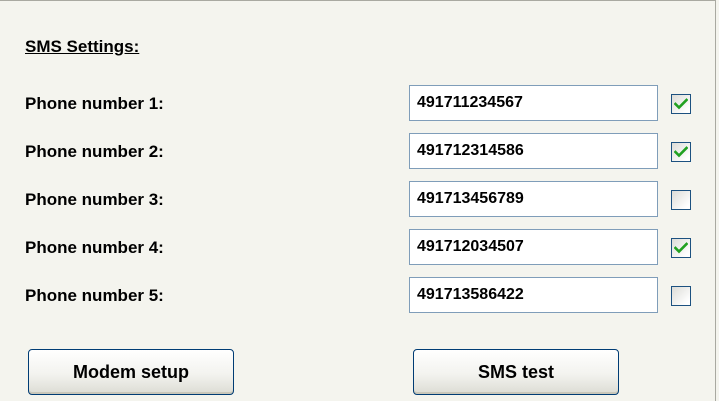  I want to click on phone-2-label: Phone number 2:, so click(94, 151).